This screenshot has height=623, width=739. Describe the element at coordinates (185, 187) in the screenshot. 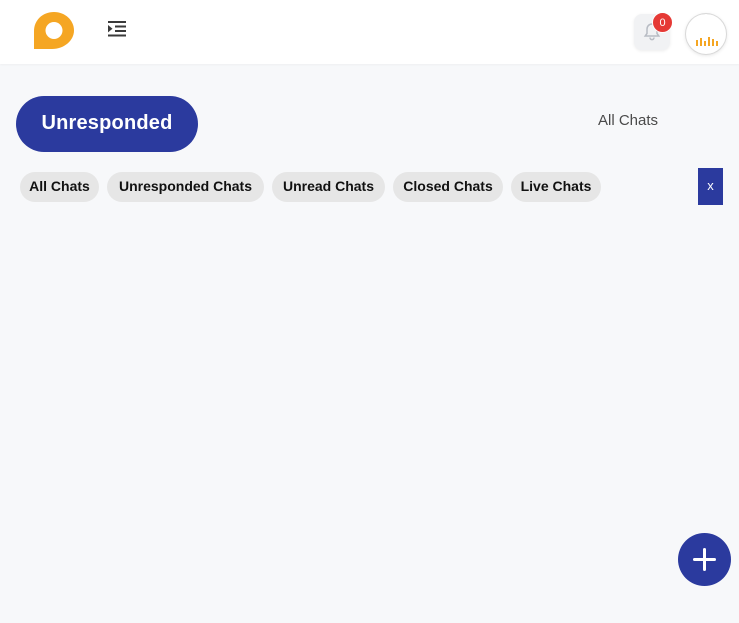

I see `filter-chip-unresponded-chats: Unresponded Chats` at that location.